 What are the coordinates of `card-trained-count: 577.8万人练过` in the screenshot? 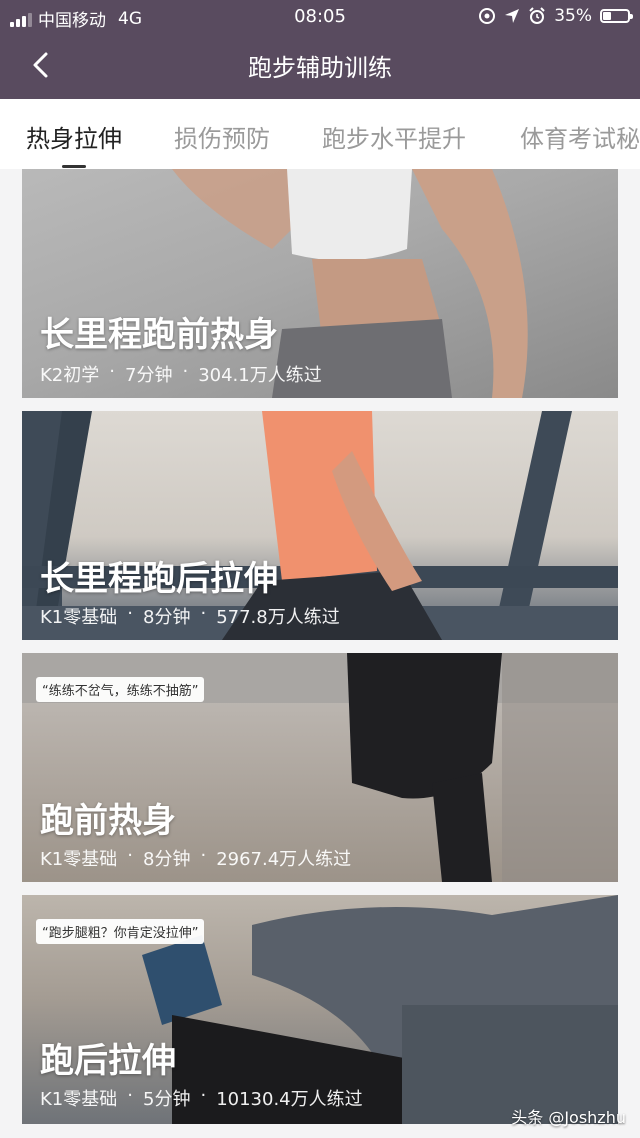 It's located at (278, 617).